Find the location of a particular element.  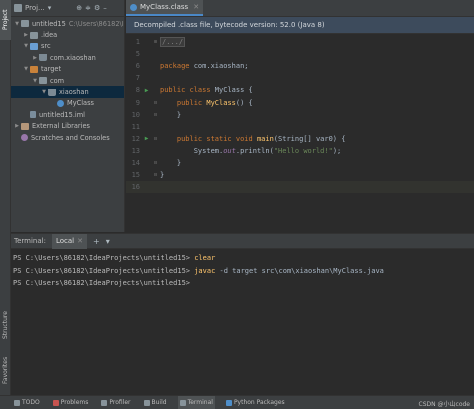

project-tool-tab-label: Project is located at coordinates (5, 20).